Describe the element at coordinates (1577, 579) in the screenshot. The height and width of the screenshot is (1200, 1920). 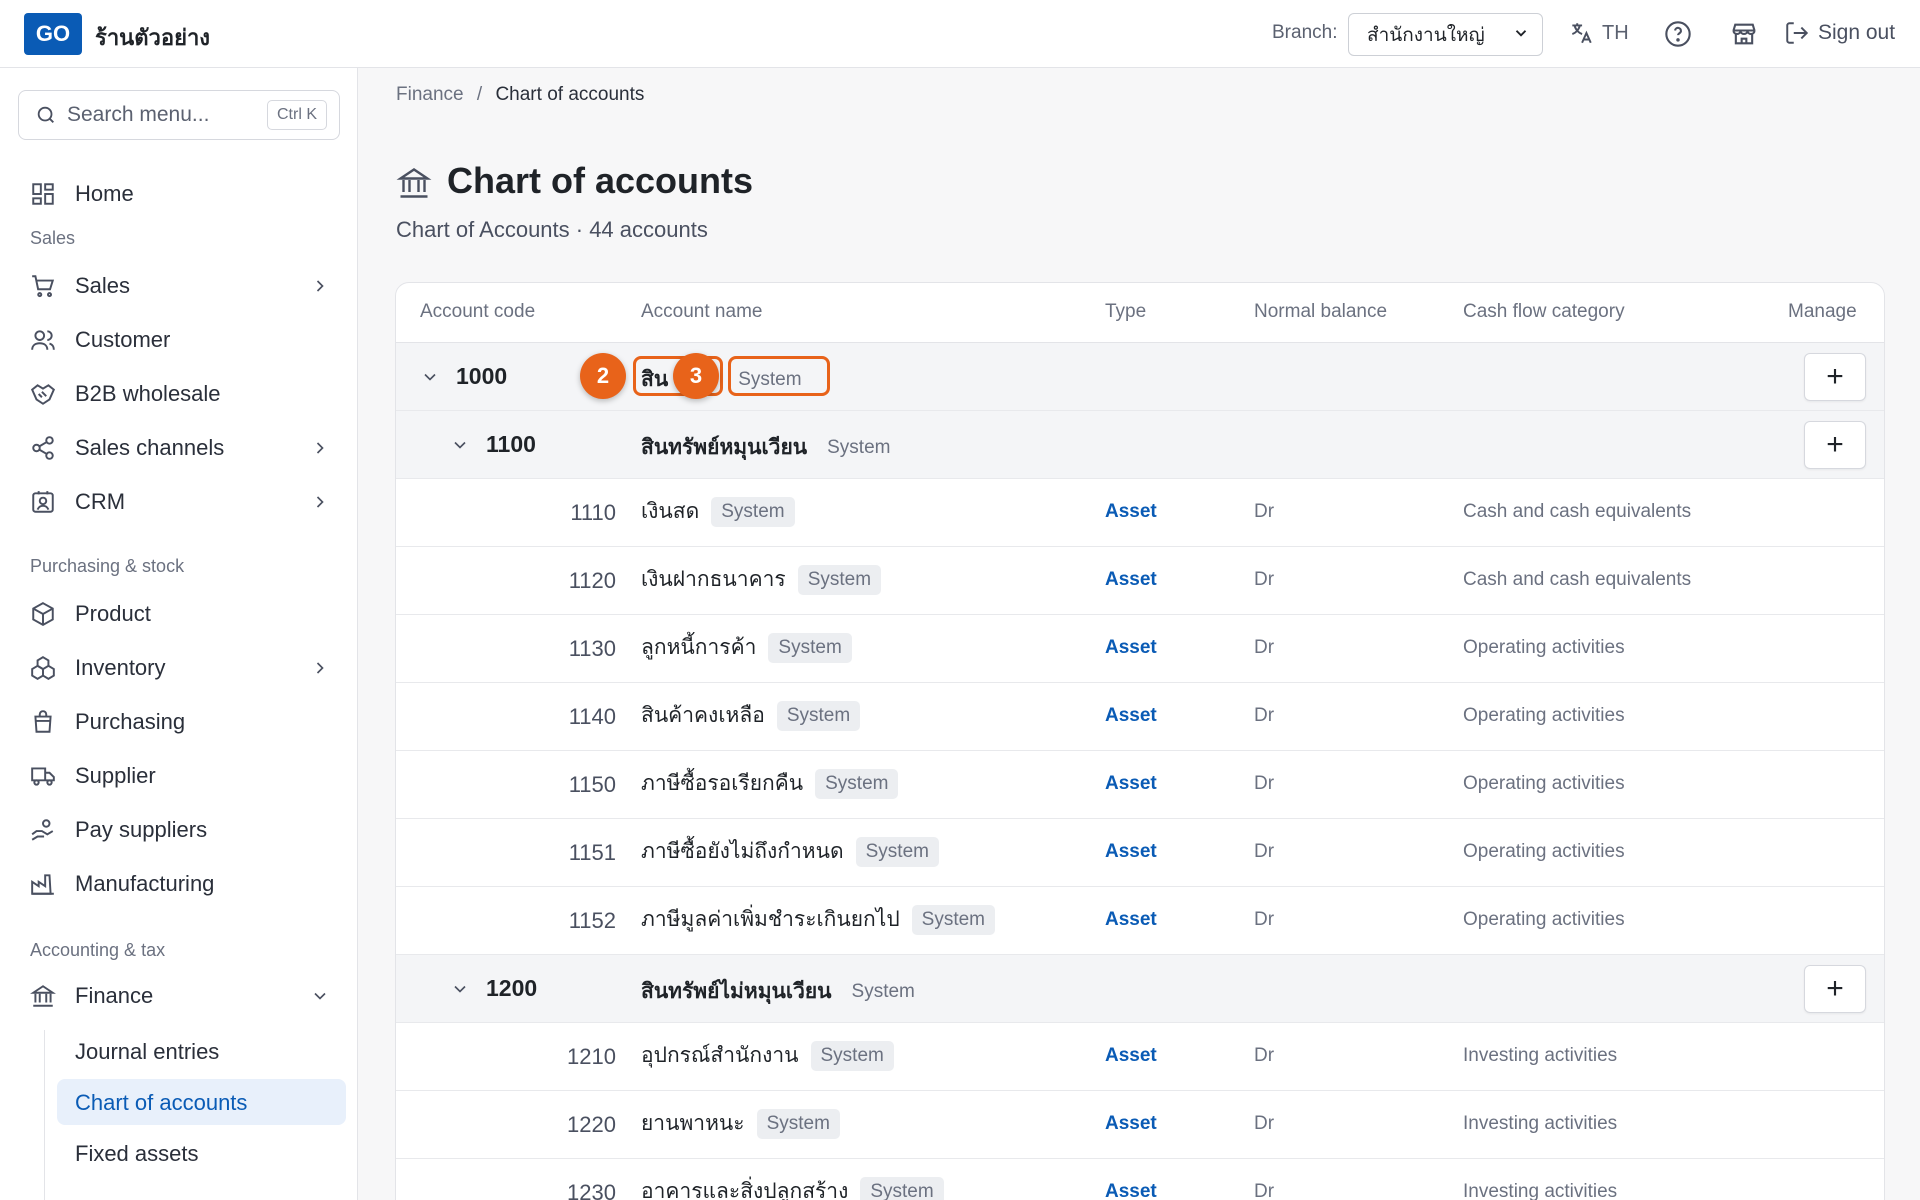
I see `cashflow-category: Cash and cash equivalents` at that location.